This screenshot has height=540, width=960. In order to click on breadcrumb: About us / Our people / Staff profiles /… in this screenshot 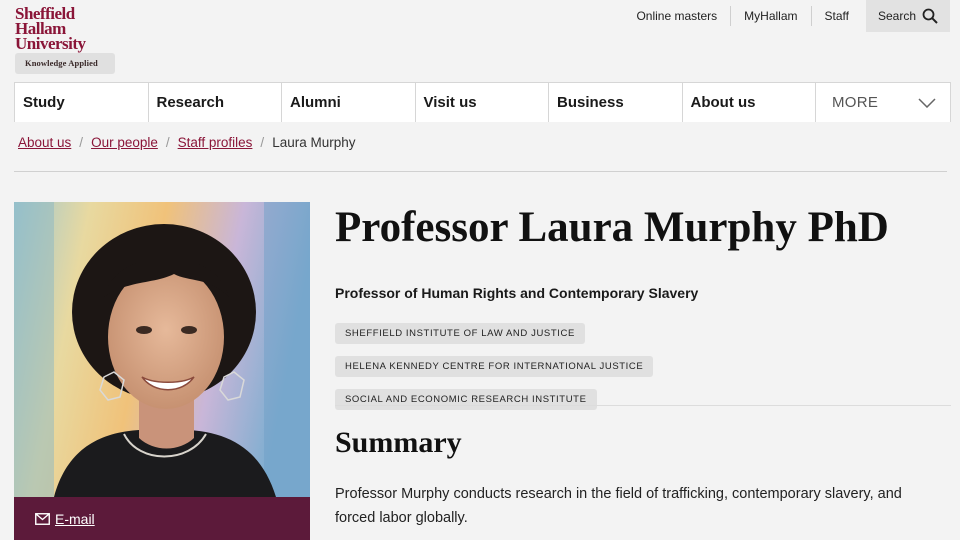, I will do `click(186, 142)`.